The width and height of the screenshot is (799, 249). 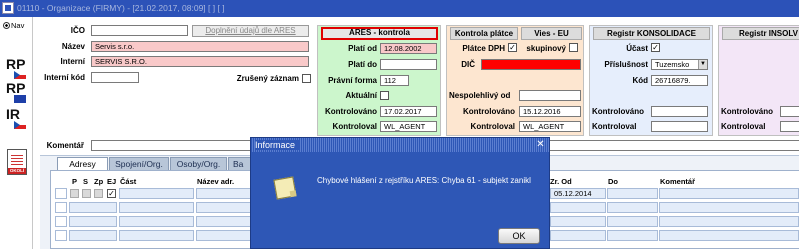 What do you see at coordinates (483, 48) in the screenshot?
I see `platce-dph-label: Plátce DPH` at bounding box center [483, 48].